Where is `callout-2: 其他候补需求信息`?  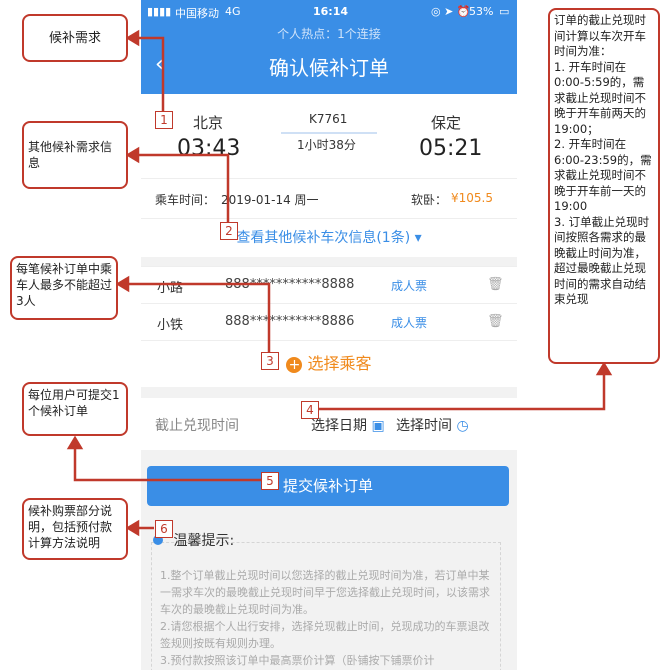 callout-2: 其他候补需求信息 is located at coordinates (75, 155).